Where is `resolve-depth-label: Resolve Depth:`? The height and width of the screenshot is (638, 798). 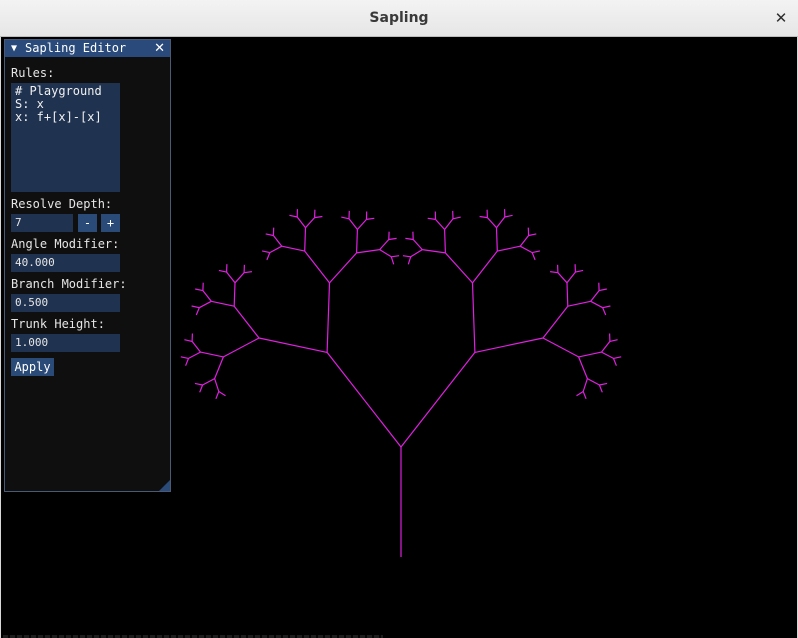 resolve-depth-label: Resolve Depth: is located at coordinates (62, 204).